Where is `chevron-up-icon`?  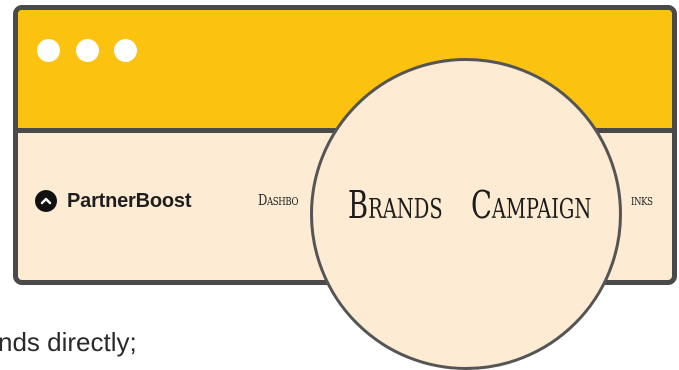
chevron-up-icon is located at coordinates (46, 201).